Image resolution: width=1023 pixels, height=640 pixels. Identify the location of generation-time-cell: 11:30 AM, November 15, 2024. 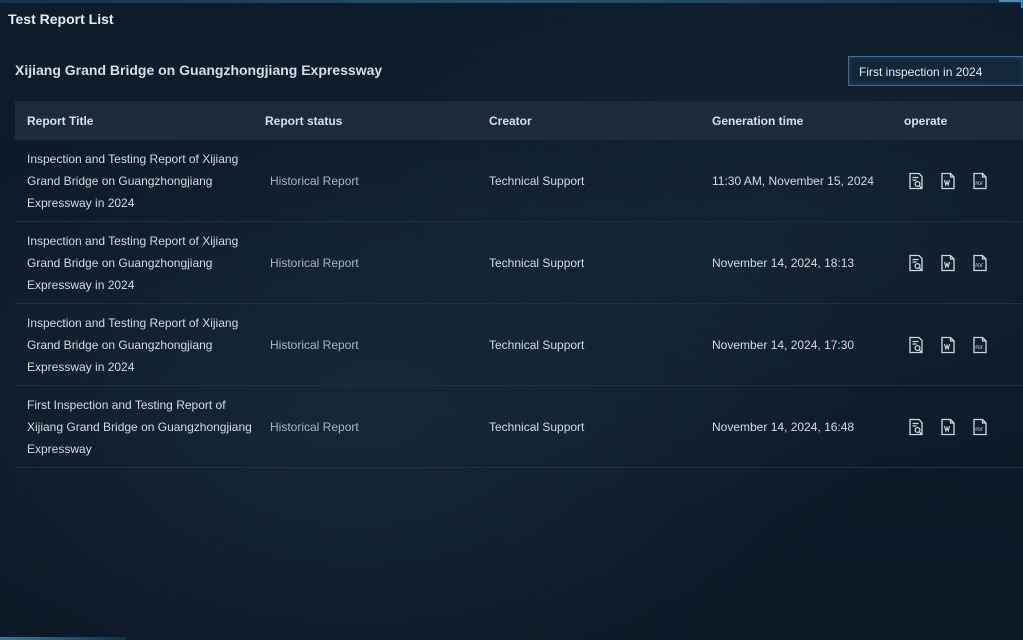
(793, 180).